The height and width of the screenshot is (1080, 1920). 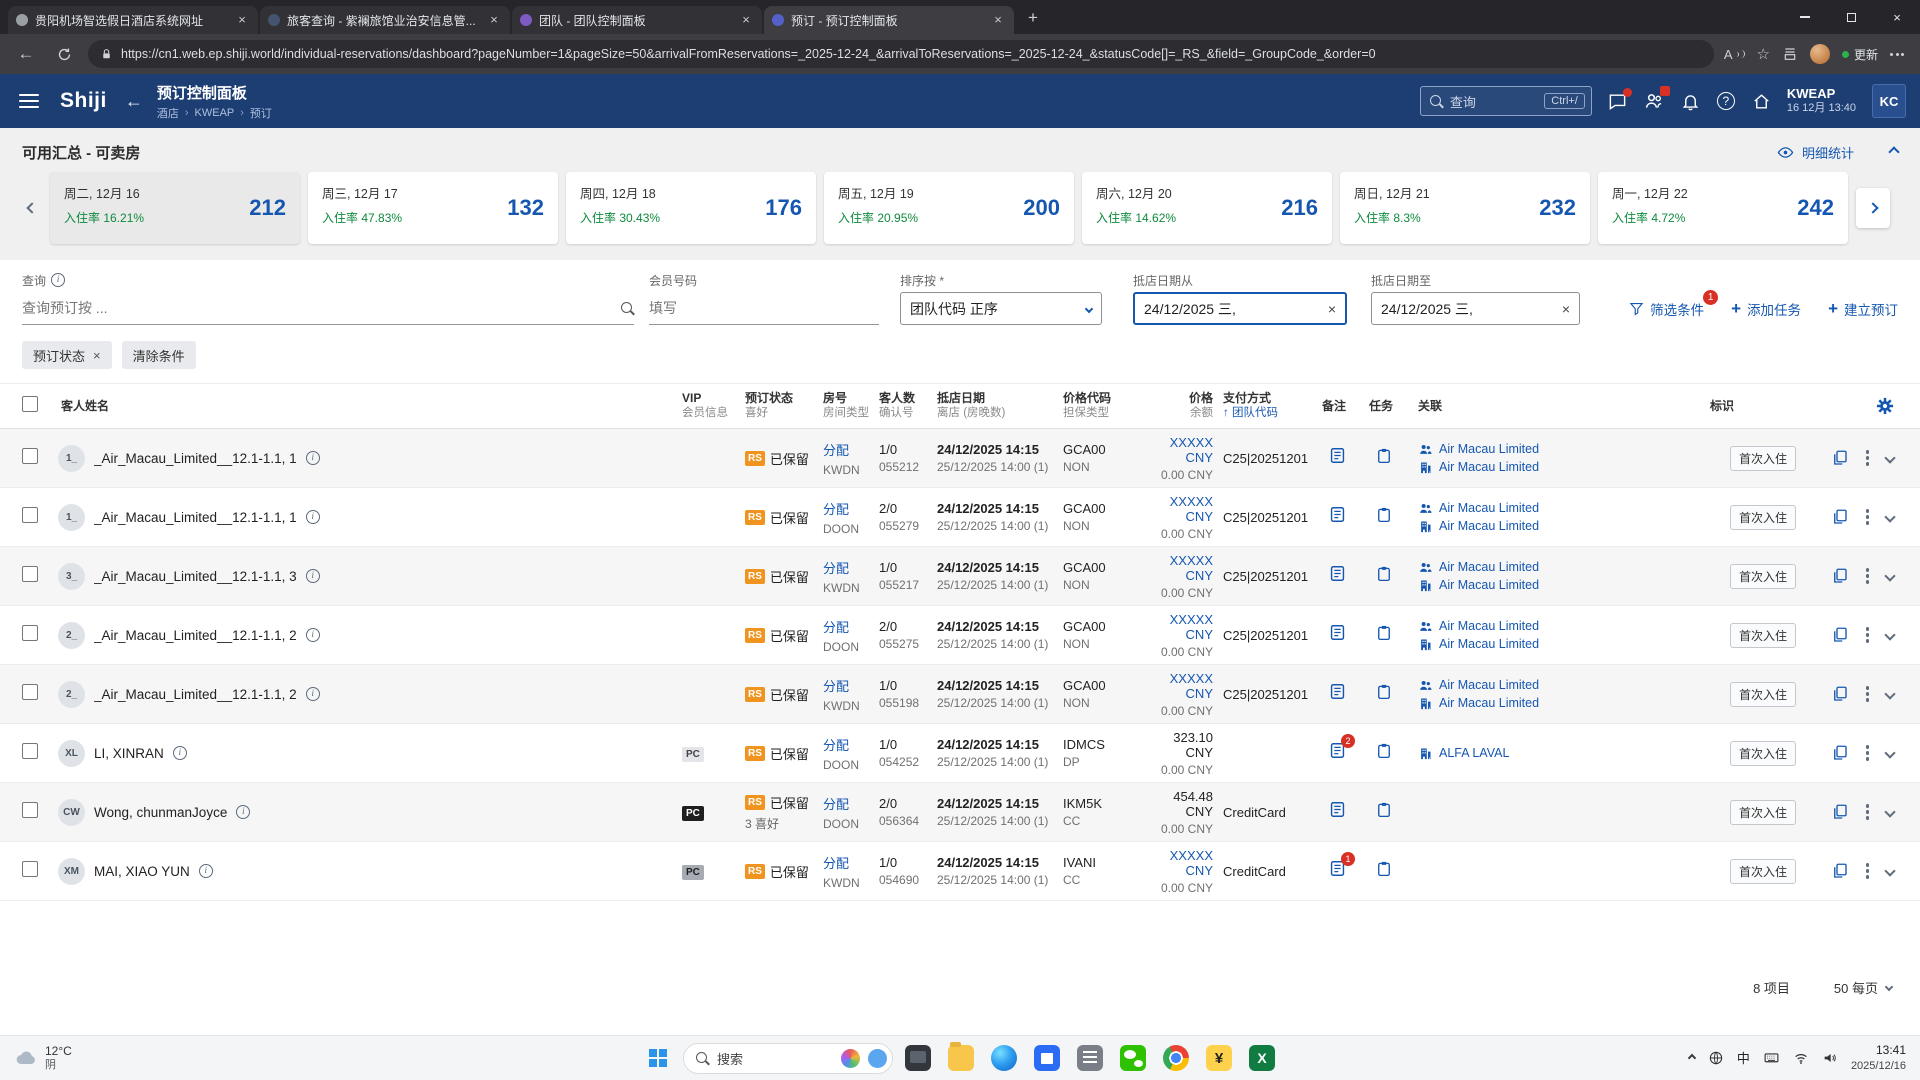 What do you see at coordinates (1566, 309) in the screenshot?
I see `clear-date-icon: ×` at bounding box center [1566, 309].